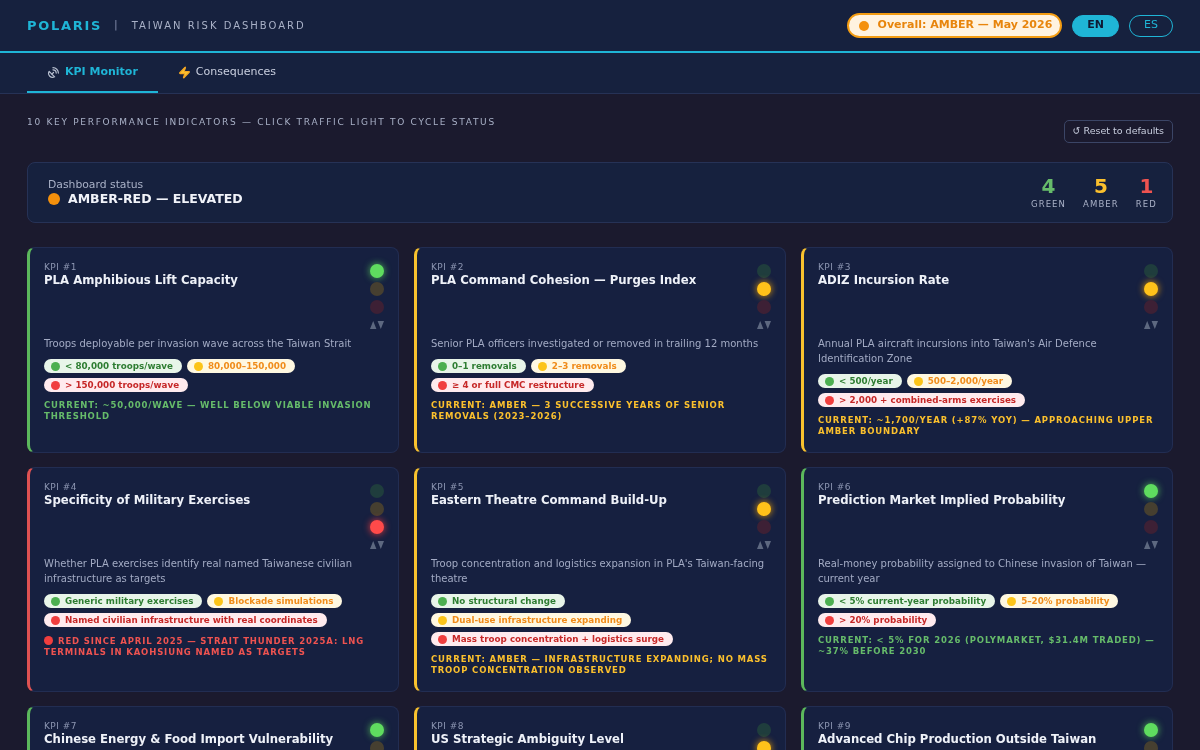  Describe the element at coordinates (208, 410) in the screenshot. I see `current-reading: CURRENT: ~50,000/WAVE — WELL BELOW VIABLE INVASION THRESHOLD` at that location.